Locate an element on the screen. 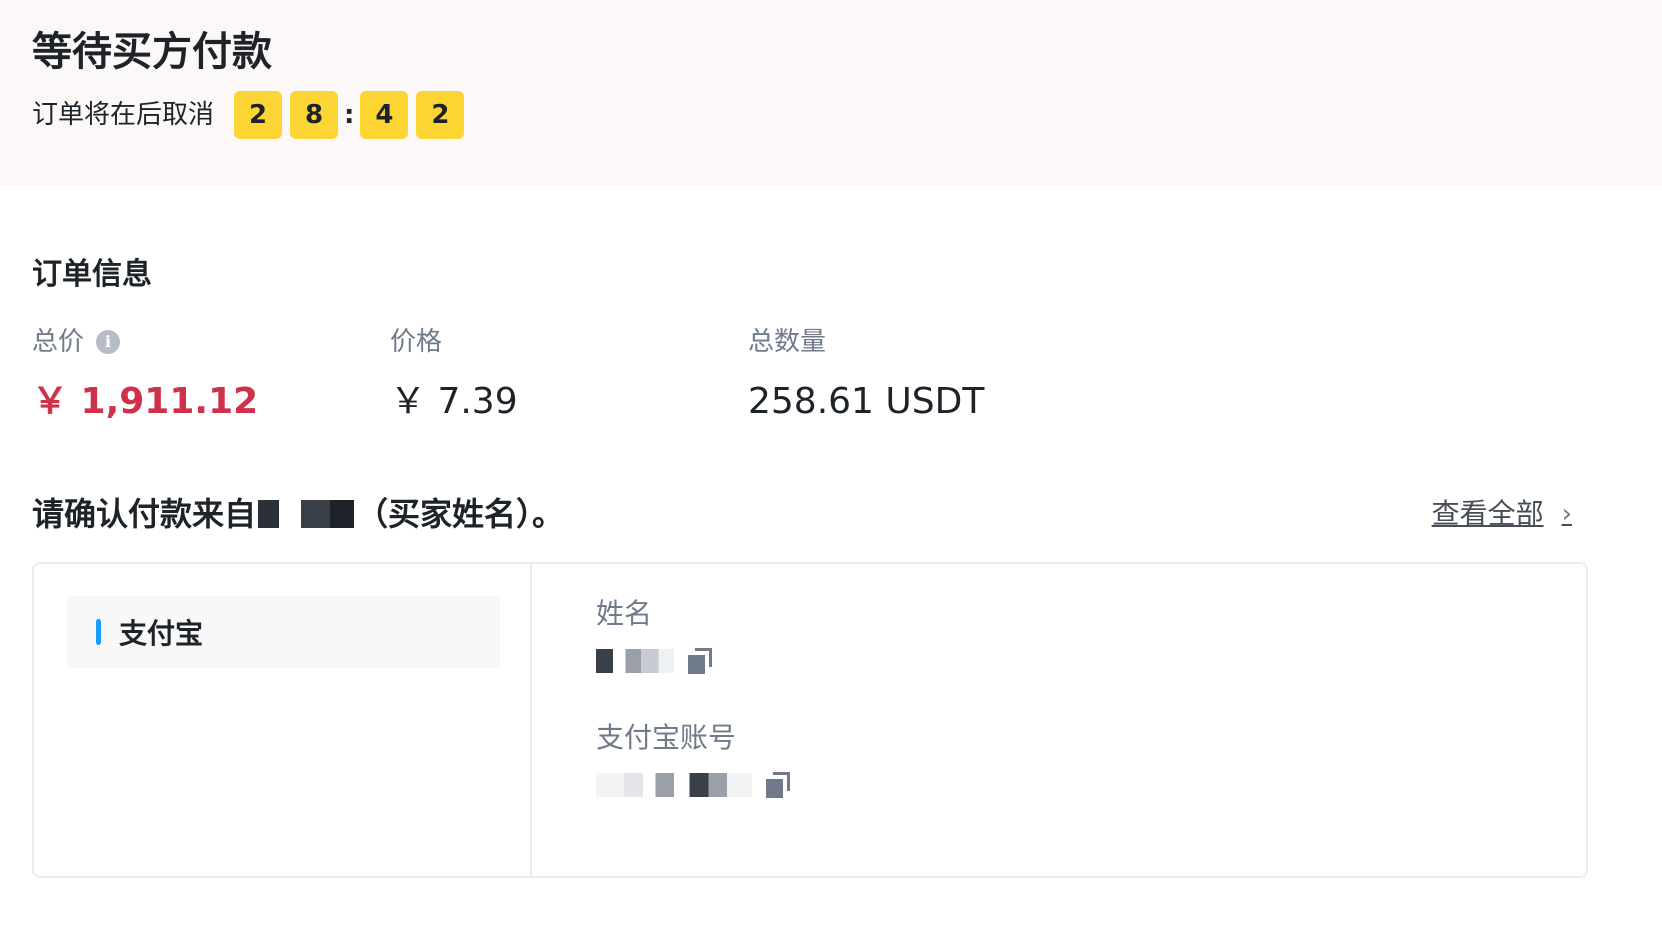  view-all-link: 查看全部 › is located at coordinates (1502, 514).